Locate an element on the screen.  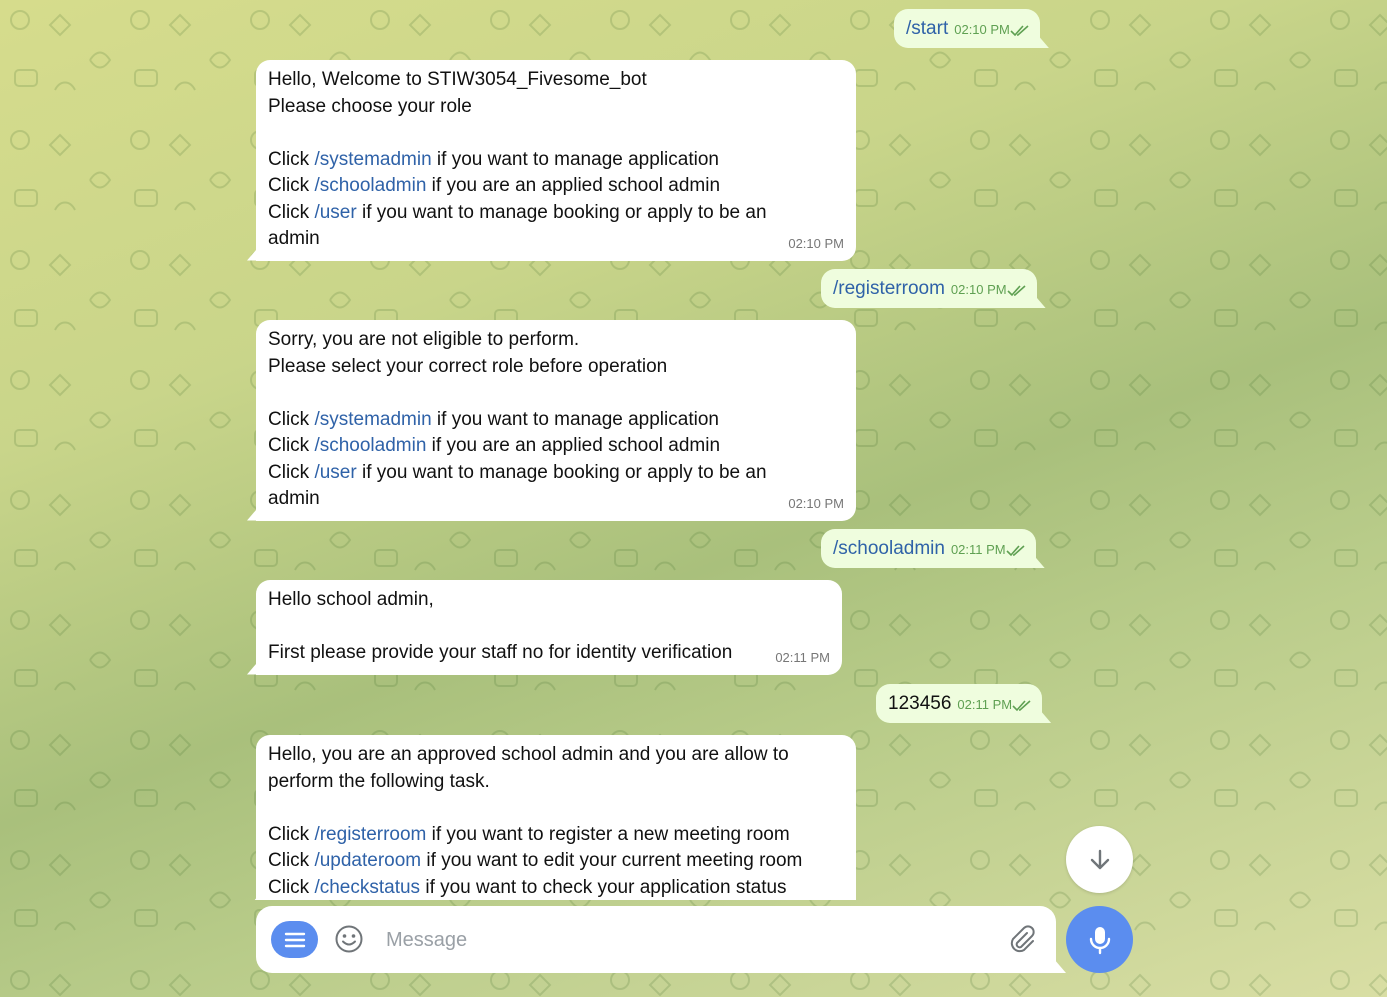
message-text: 123456 is located at coordinates (920, 703).